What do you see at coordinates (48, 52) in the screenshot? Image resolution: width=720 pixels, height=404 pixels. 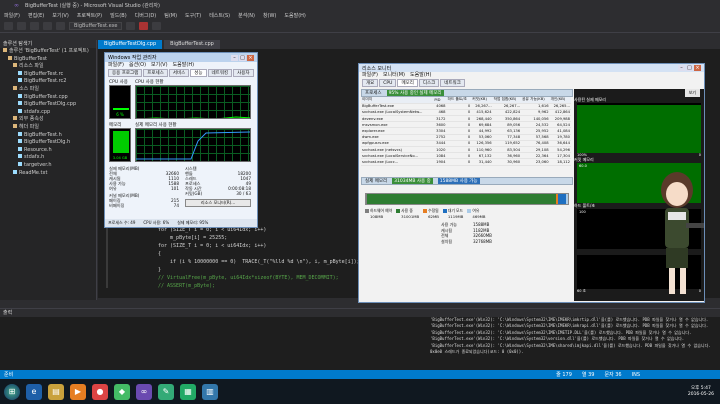 I see `solution-tree-item: 솔루션 'BigBufferTest' (1 프로젝트)` at bounding box center [48, 52].